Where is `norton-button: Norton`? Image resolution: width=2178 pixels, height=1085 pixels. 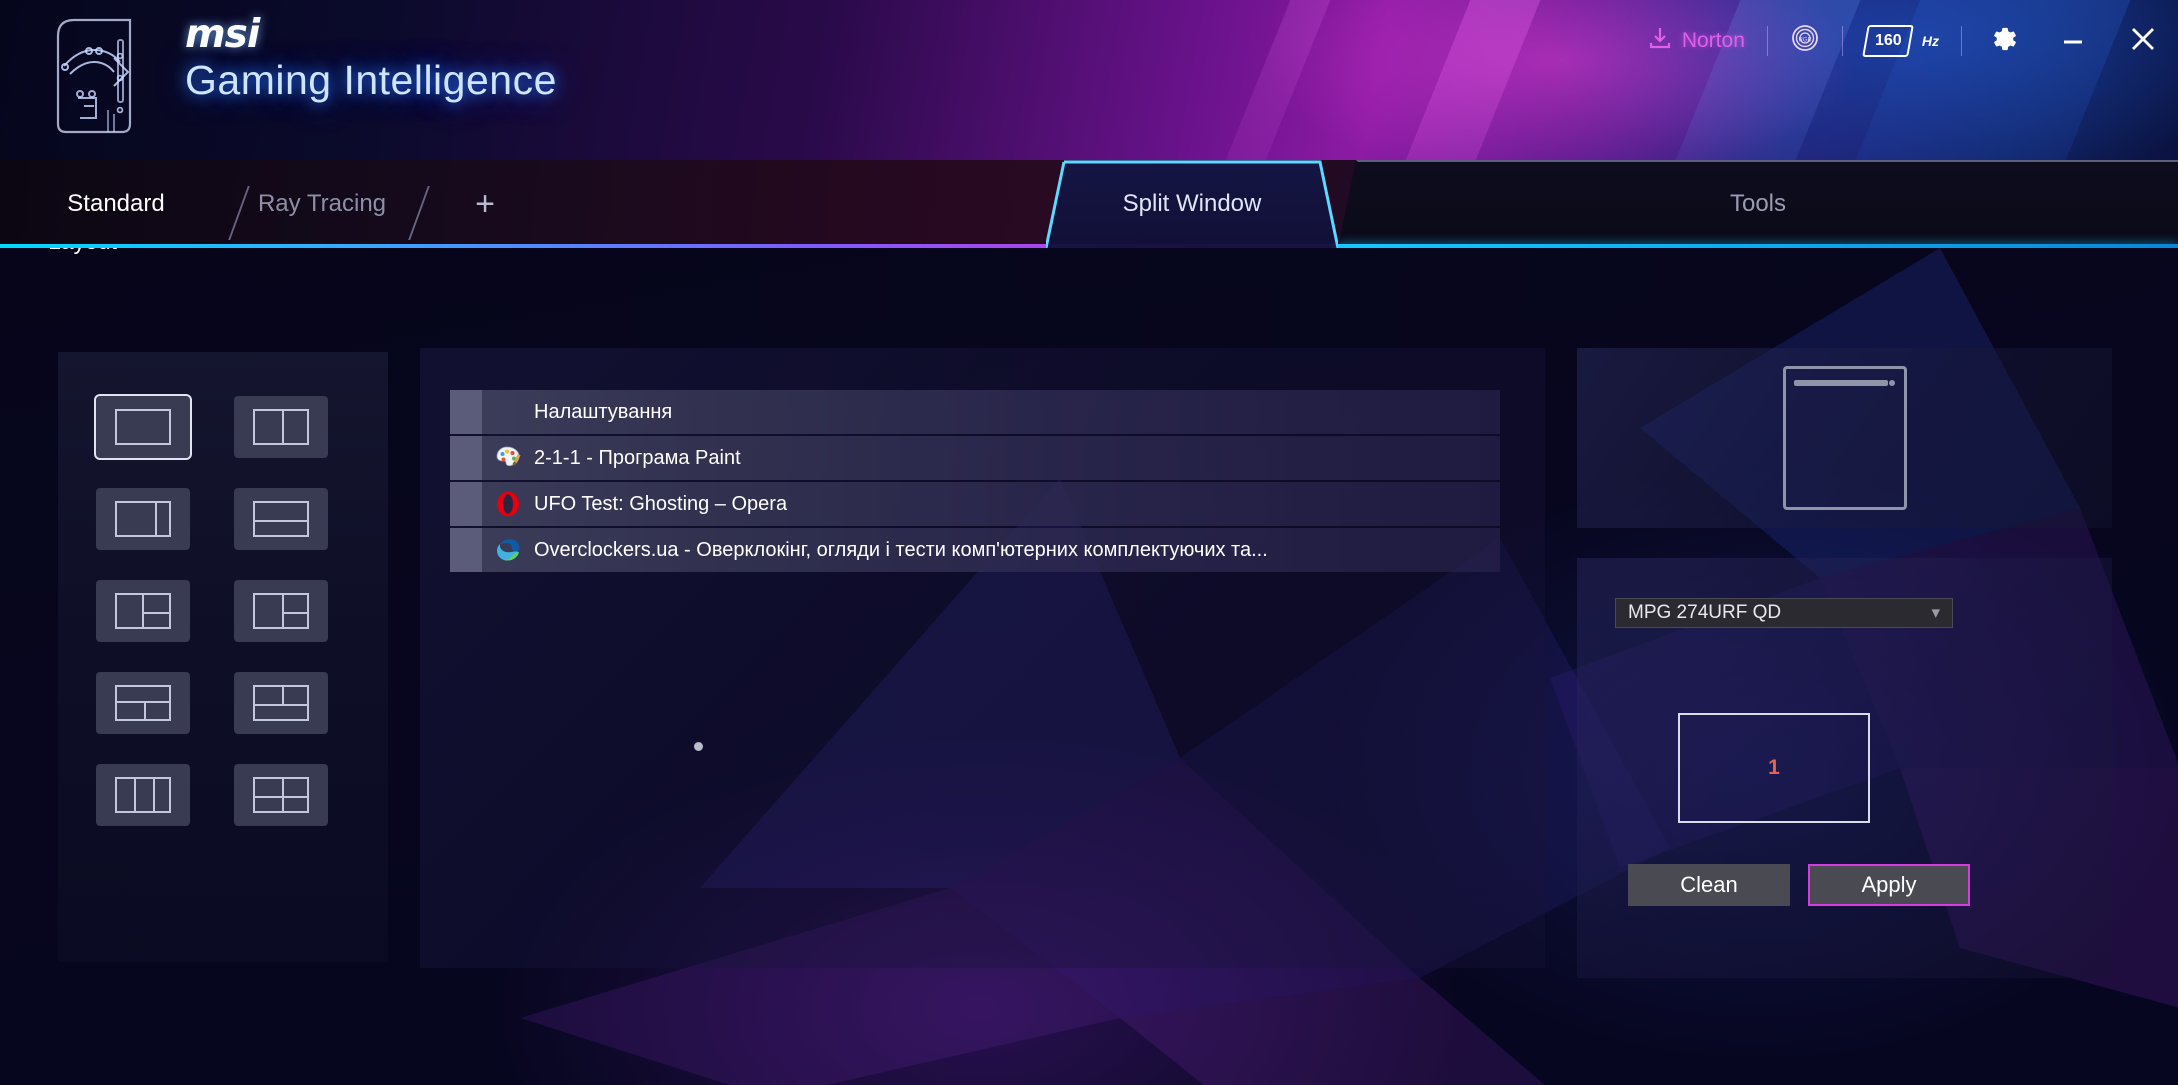
norton-button: Norton is located at coordinates (1696, 41).